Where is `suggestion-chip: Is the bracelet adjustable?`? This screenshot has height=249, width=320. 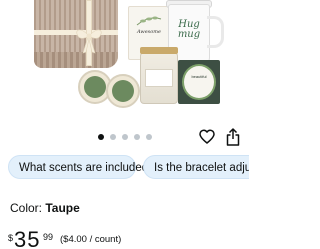 suggestion-chip: Is the bracelet adjustable? is located at coordinates (196, 167).